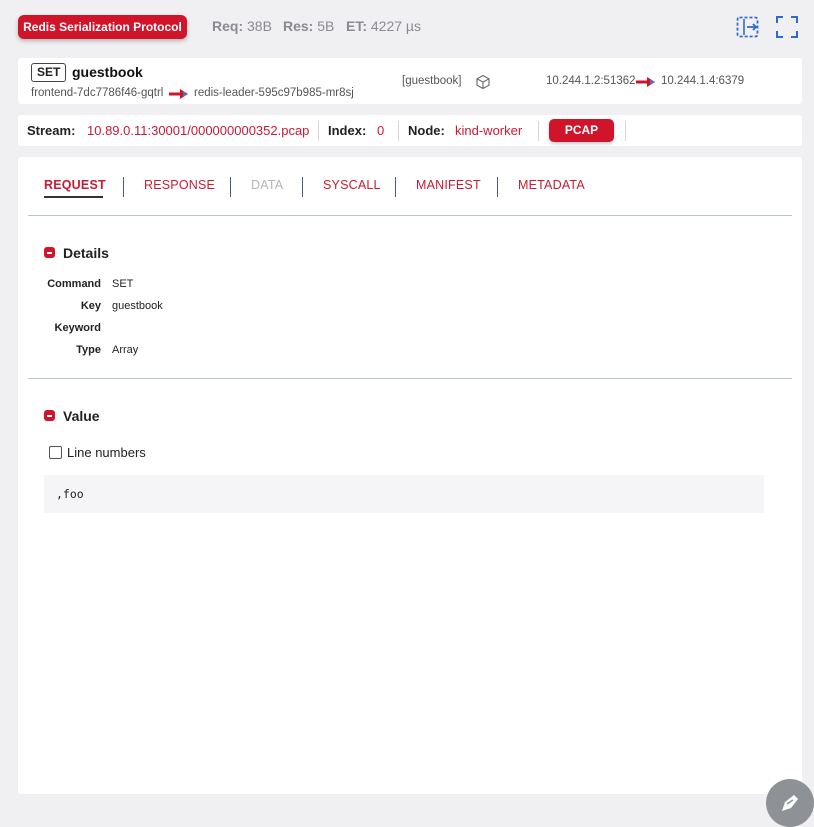 This screenshot has width=814, height=827. What do you see at coordinates (51, 130) in the screenshot?
I see `stream-label: Stream:` at bounding box center [51, 130].